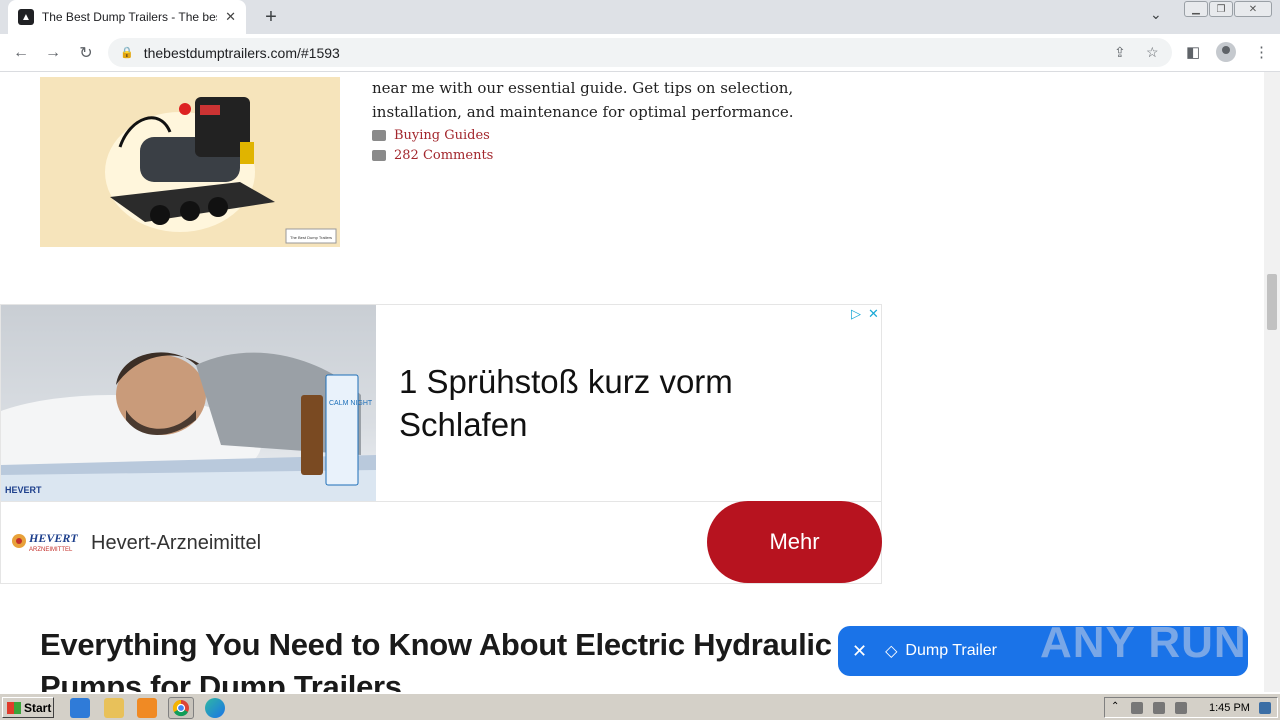 This screenshot has height=723, width=1280. I want to click on site-favicon-icon: ▲, so click(26, 17).